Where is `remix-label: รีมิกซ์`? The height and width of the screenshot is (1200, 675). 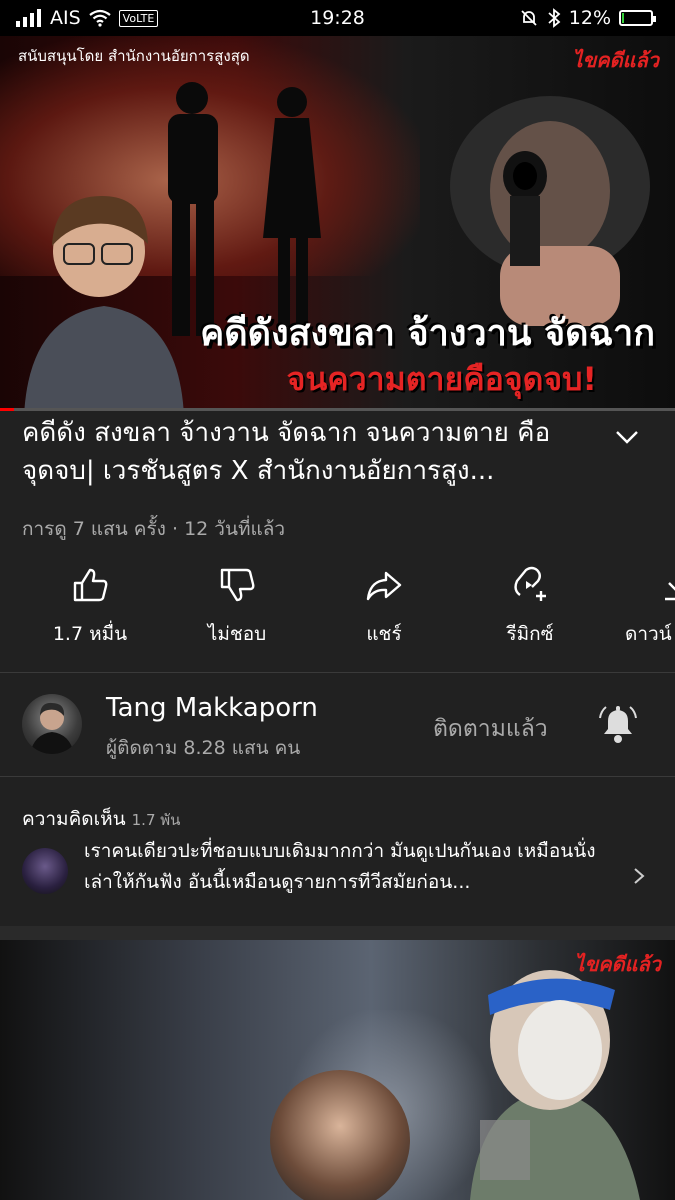 remix-label: รีมิกซ์ is located at coordinates (530, 634).